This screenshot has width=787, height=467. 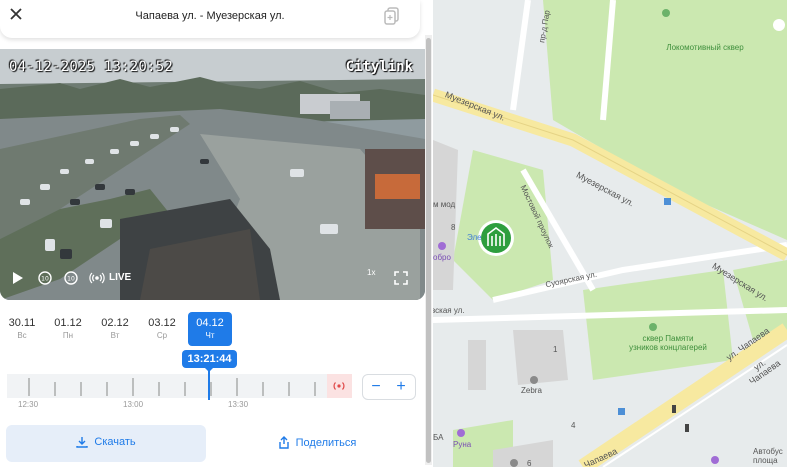 What do you see at coordinates (28, 404) in the screenshot?
I see `timeline-label: 12:30` at bounding box center [28, 404].